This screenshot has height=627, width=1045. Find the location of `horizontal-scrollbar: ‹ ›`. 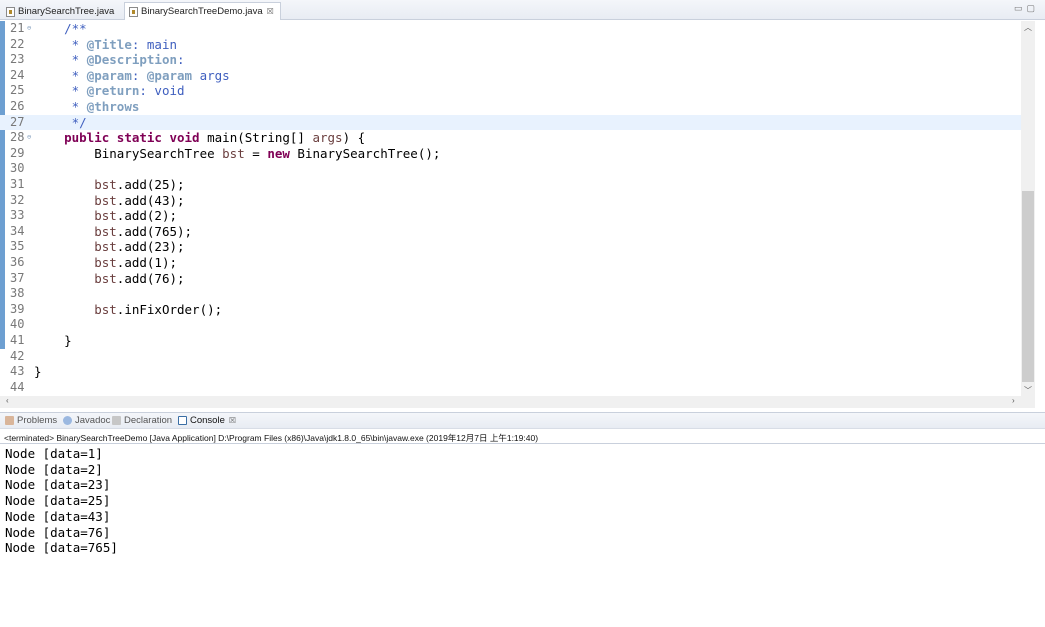

horizontal-scrollbar: ‹ › is located at coordinates (517, 402).